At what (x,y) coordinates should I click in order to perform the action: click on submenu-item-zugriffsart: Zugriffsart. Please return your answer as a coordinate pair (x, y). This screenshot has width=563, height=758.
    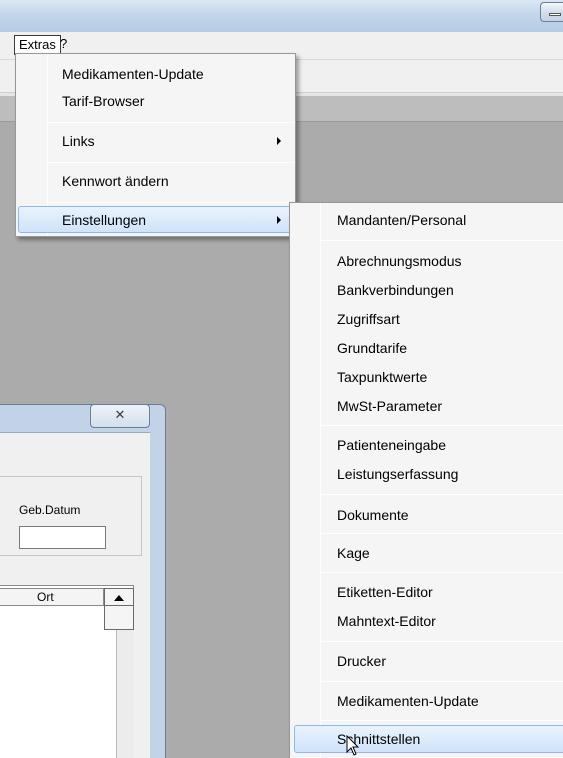
    Looking at the image, I should click on (368, 319).